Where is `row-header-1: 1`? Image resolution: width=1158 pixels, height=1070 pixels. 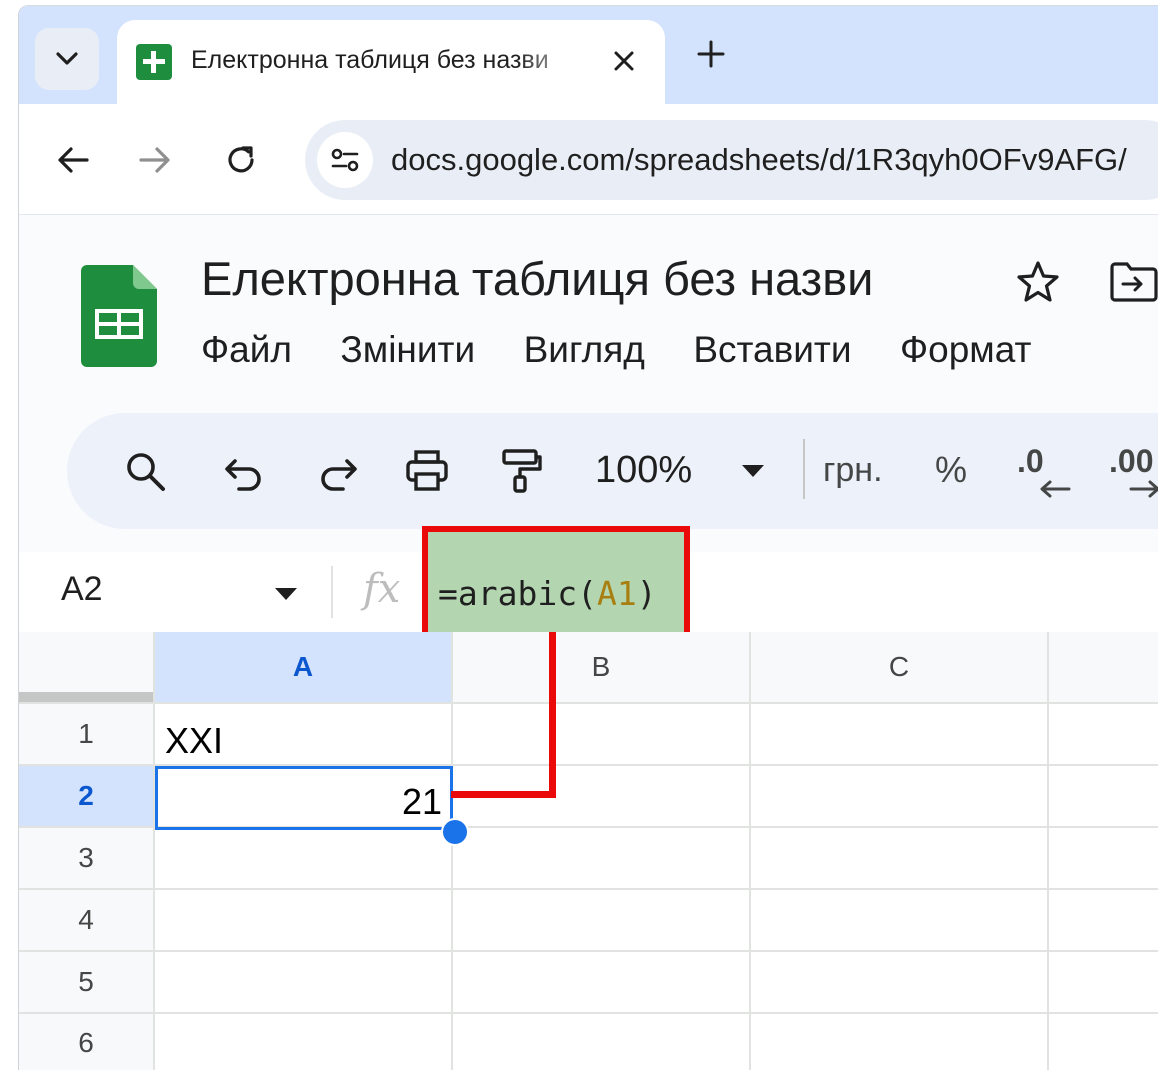 row-header-1: 1 is located at coordinates (86, 734).